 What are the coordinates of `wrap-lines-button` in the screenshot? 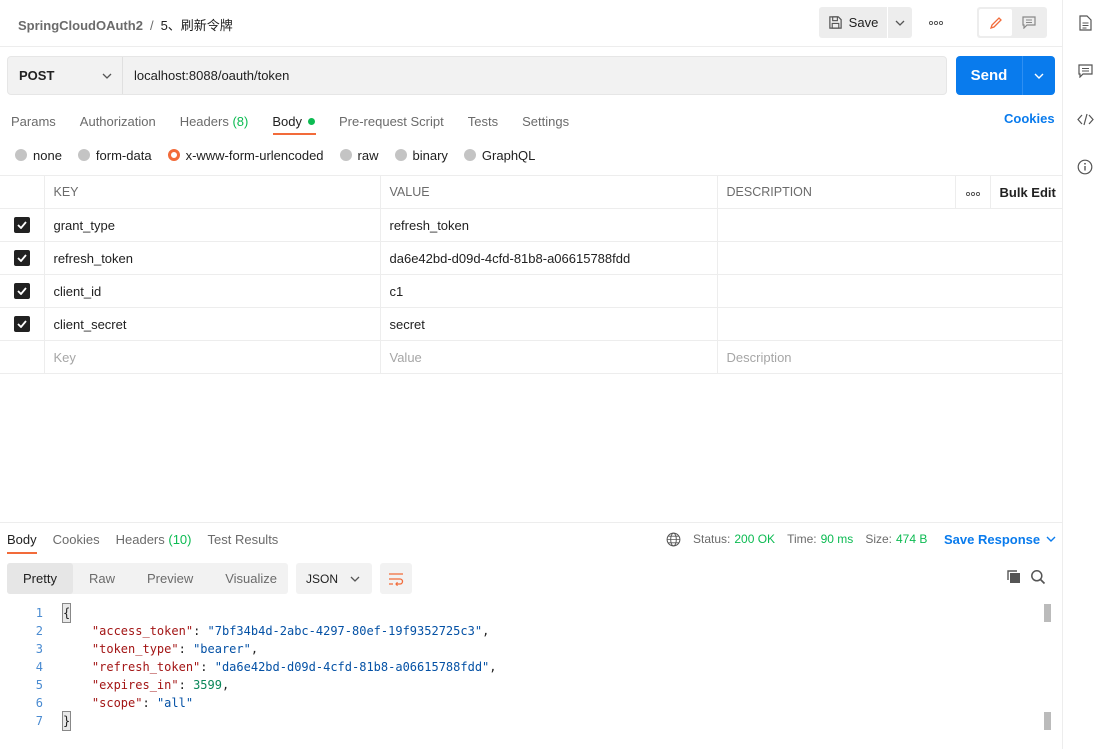 It's located at (396, 578).